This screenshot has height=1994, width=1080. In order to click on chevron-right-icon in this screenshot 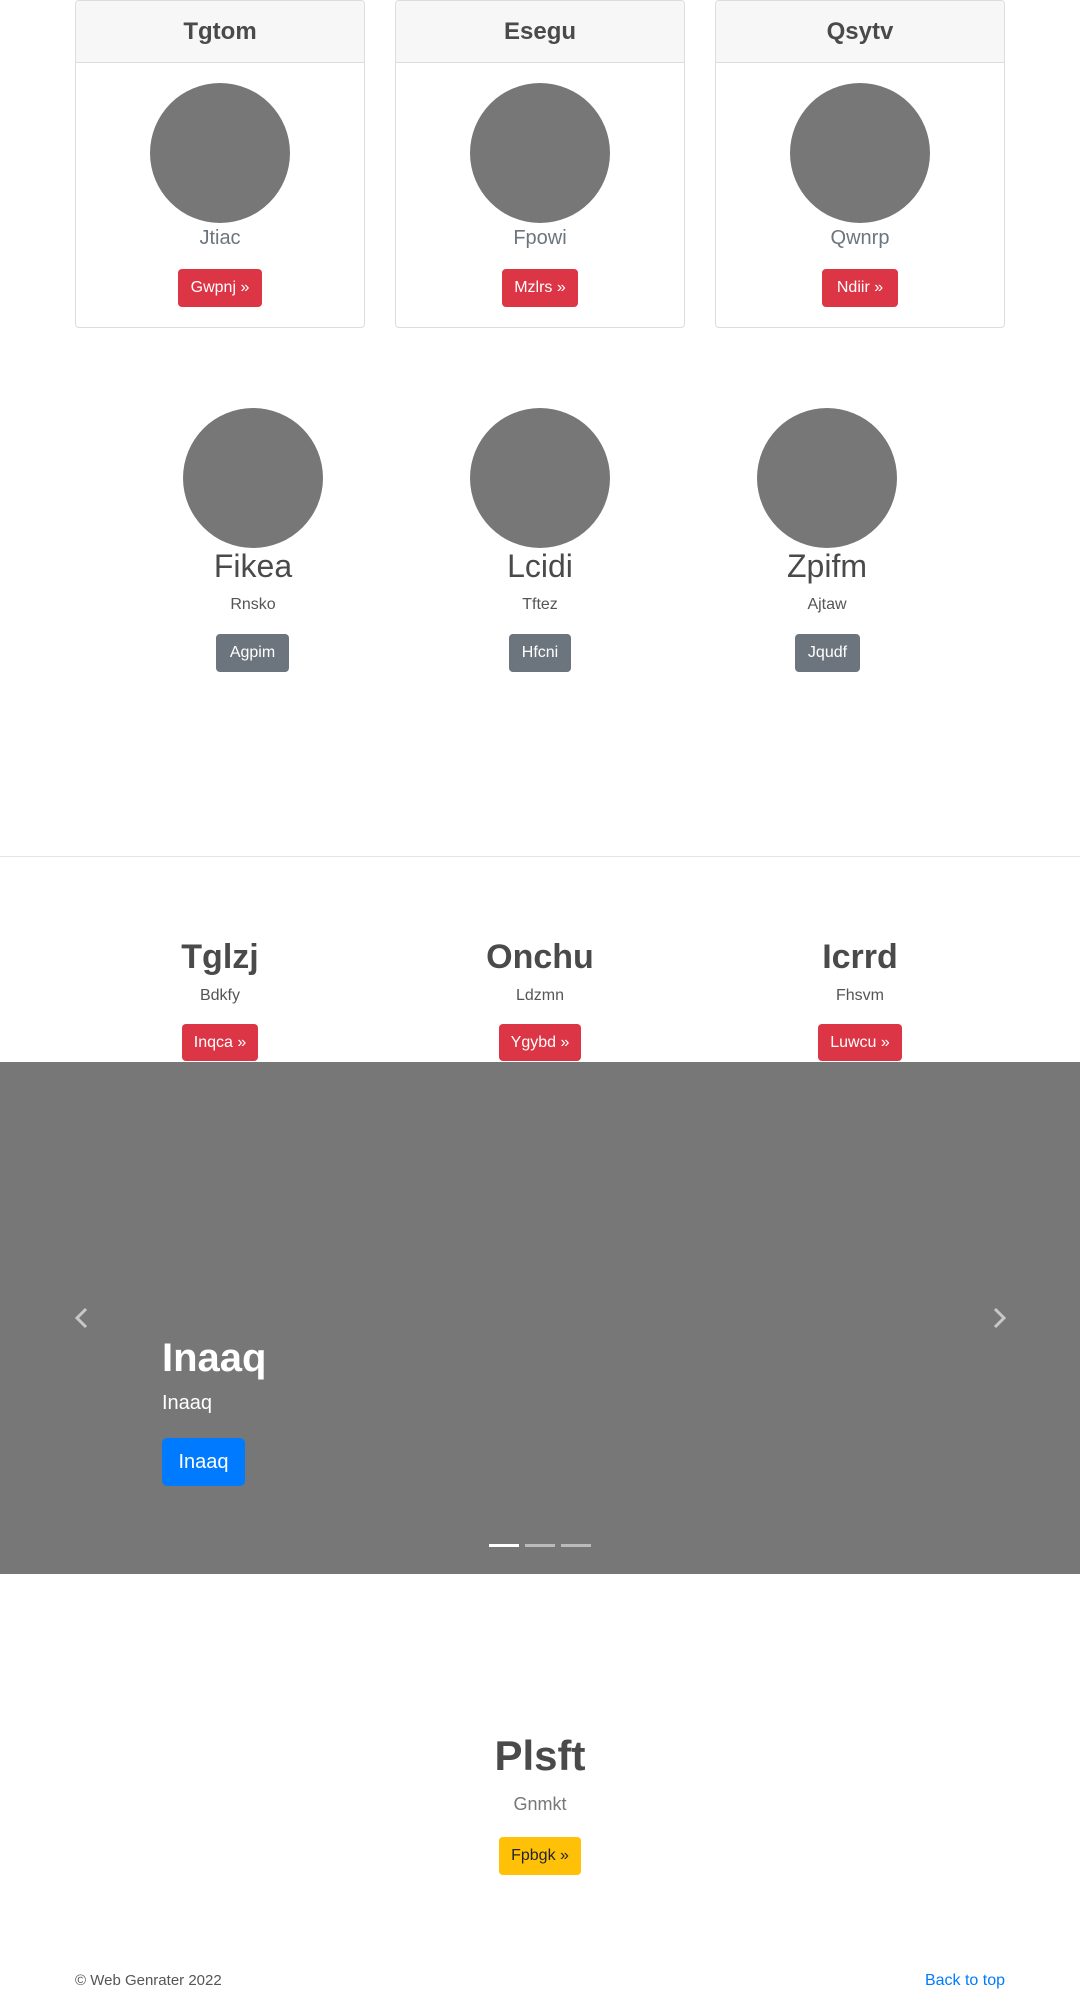, I will do `click(999, 1318)`.